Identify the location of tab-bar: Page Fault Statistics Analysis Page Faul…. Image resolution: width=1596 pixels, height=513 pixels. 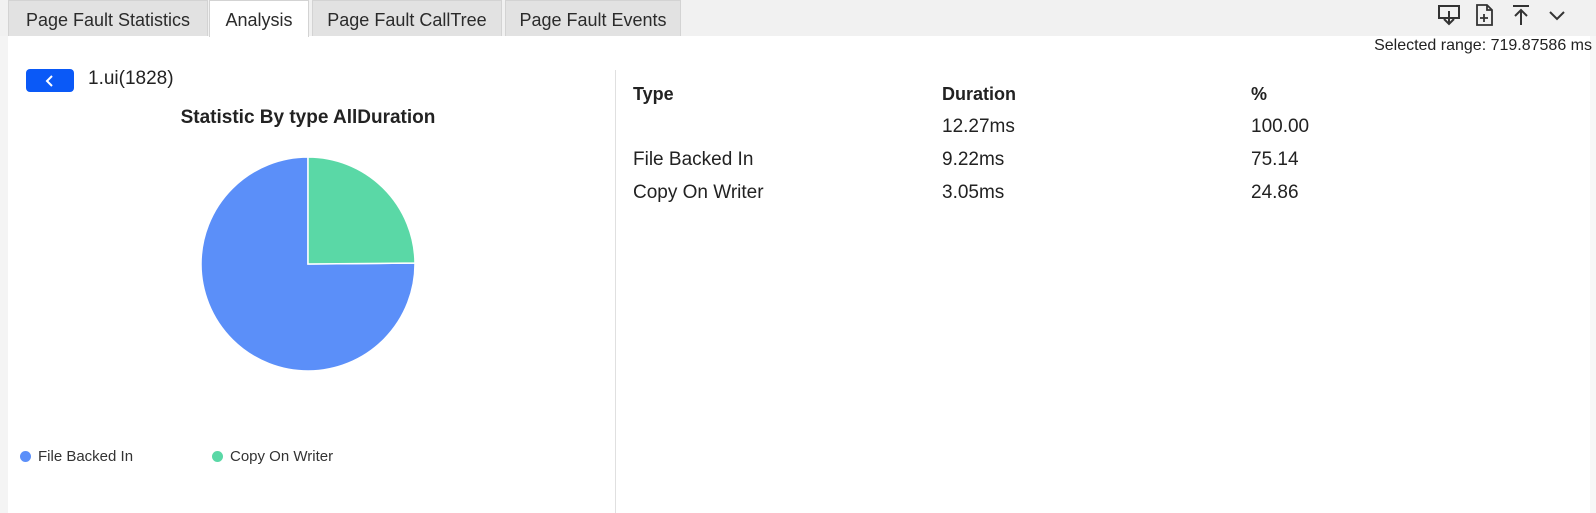
(798, 18).